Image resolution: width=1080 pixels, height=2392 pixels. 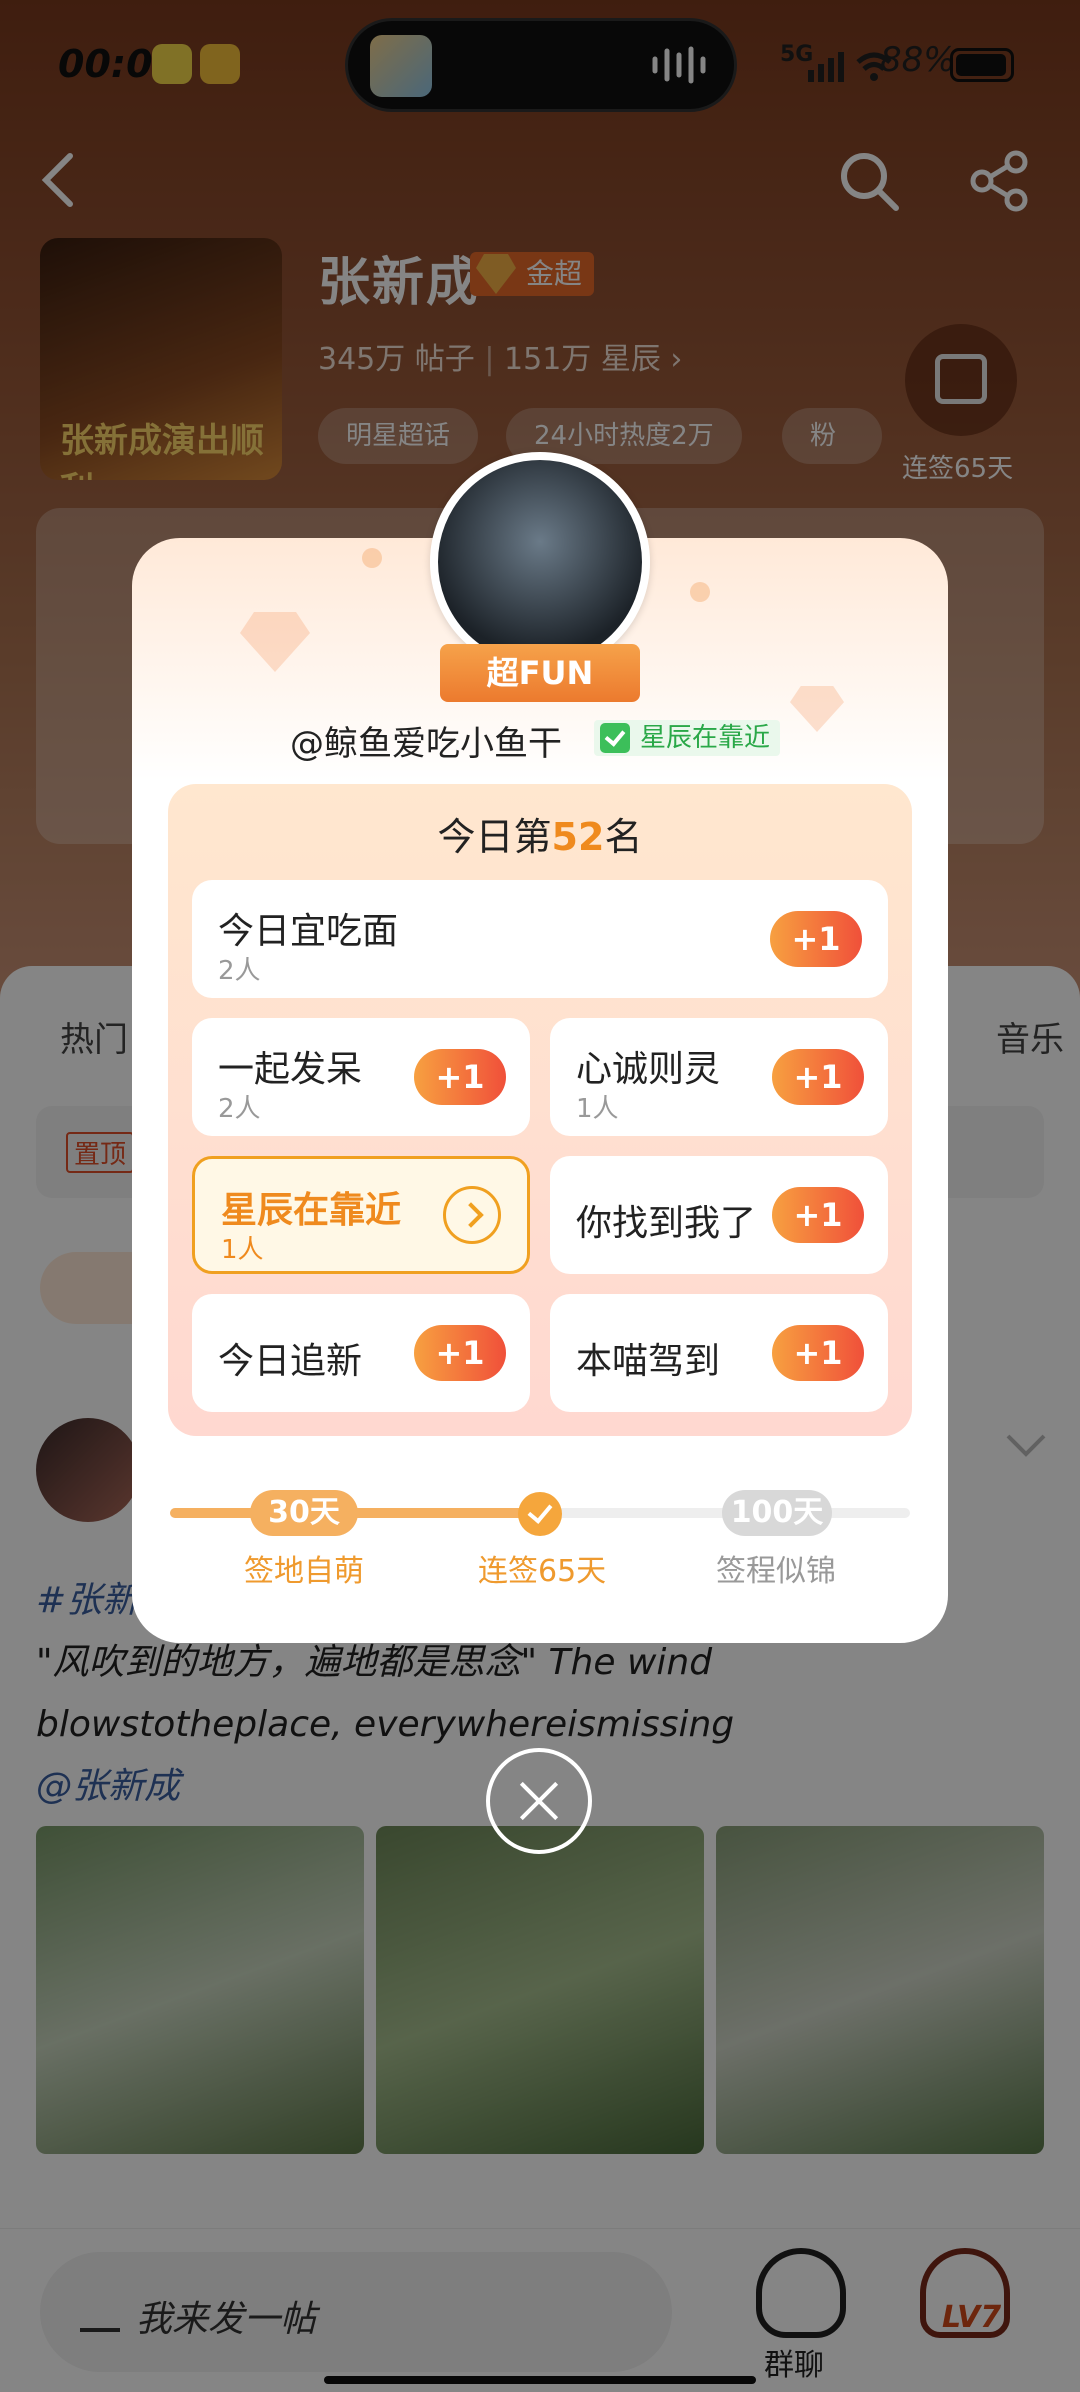 I want to click on close-icon, so click(x=539, y=1801).